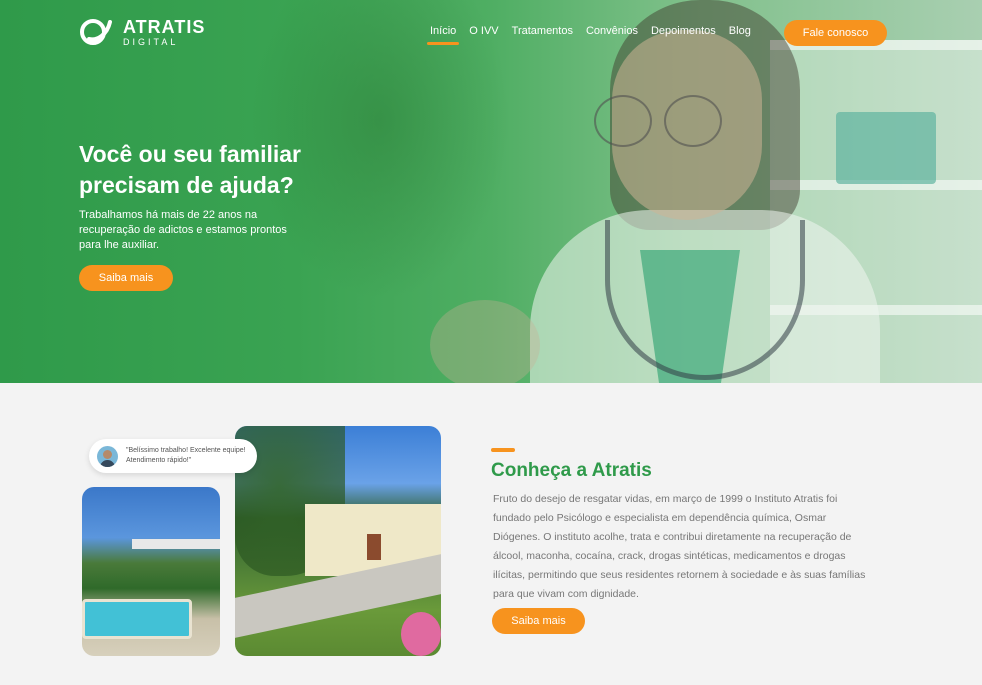 This screenshot has height=685, width=982. What do you see at coordinates (164, 26) in the screenshot?
I see `logo-name: ATRATIS` at bounding box center [164, 26].